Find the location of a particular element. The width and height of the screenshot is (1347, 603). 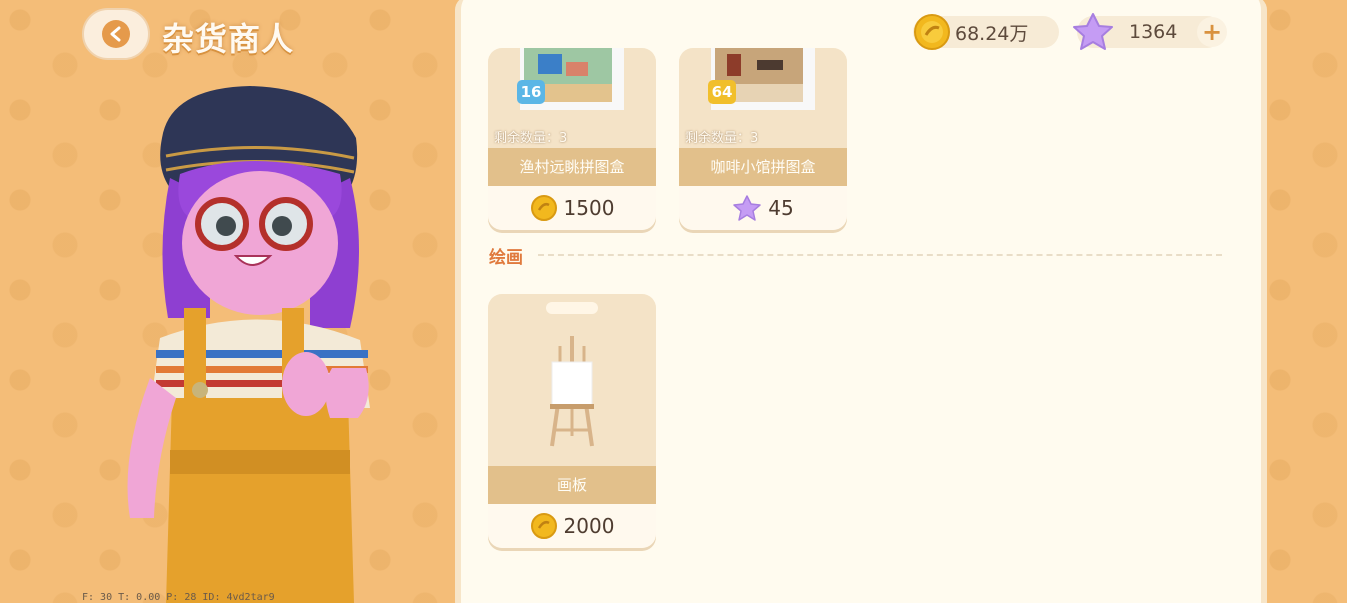

shop-item-card: 画板 2000 is located at coordinates (572, 421).